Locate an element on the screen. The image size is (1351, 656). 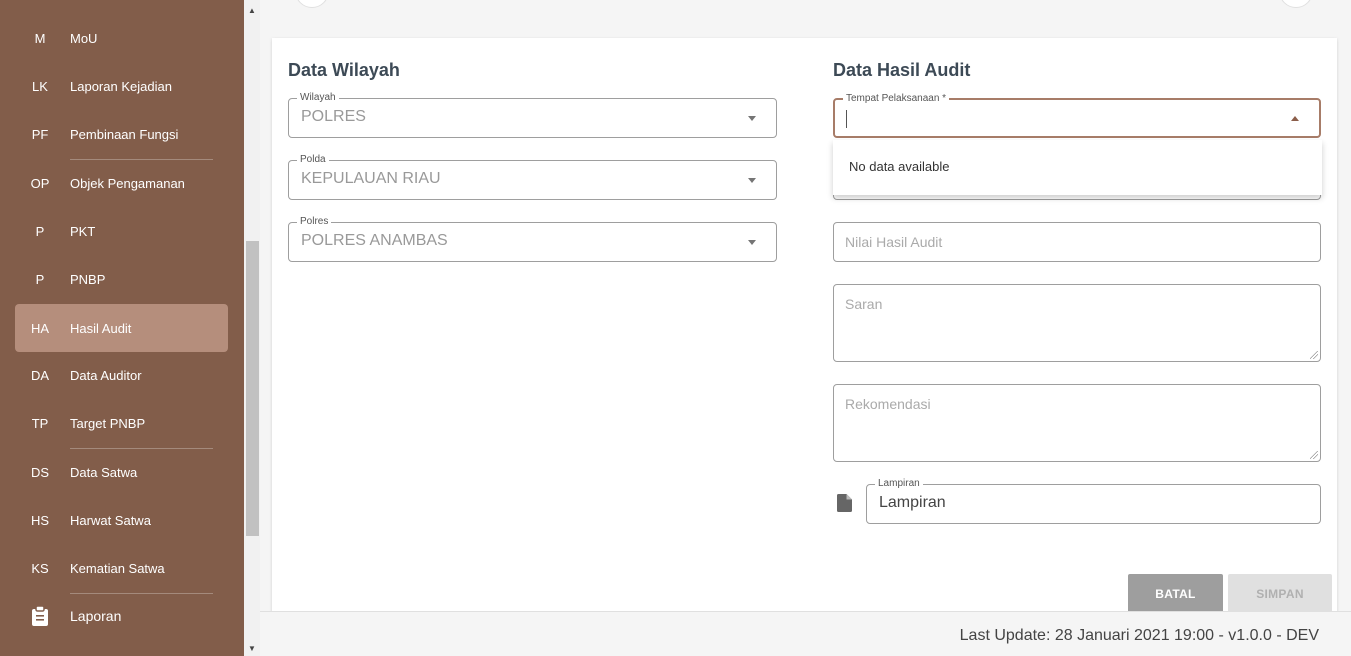
no-data-message: No data available is located at coordinates (899, 166).